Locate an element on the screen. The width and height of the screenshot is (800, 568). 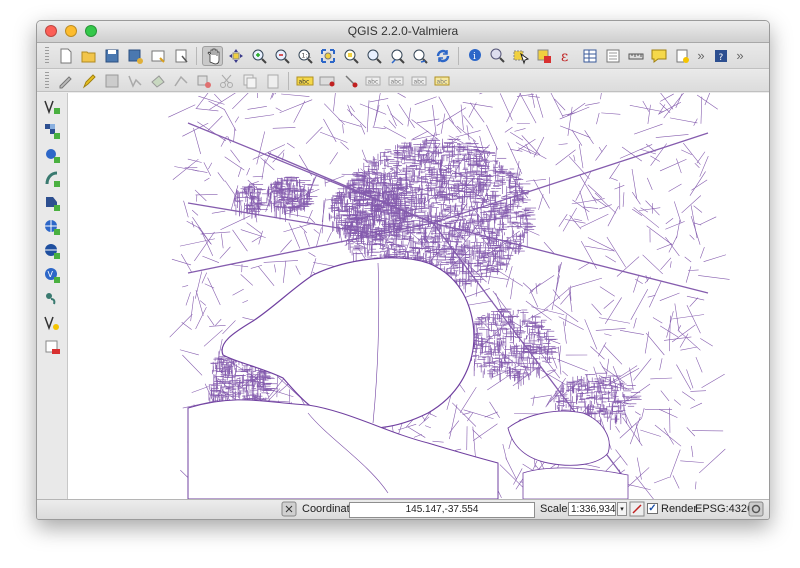
pan-map-icon is located at coordinates (212, 55).